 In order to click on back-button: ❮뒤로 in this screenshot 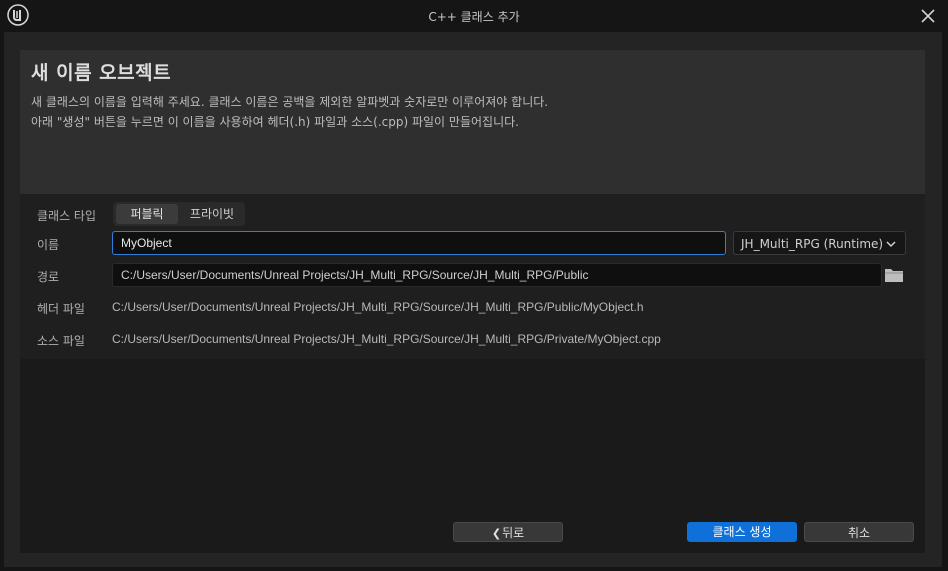, I will do `click(508, 532)`.